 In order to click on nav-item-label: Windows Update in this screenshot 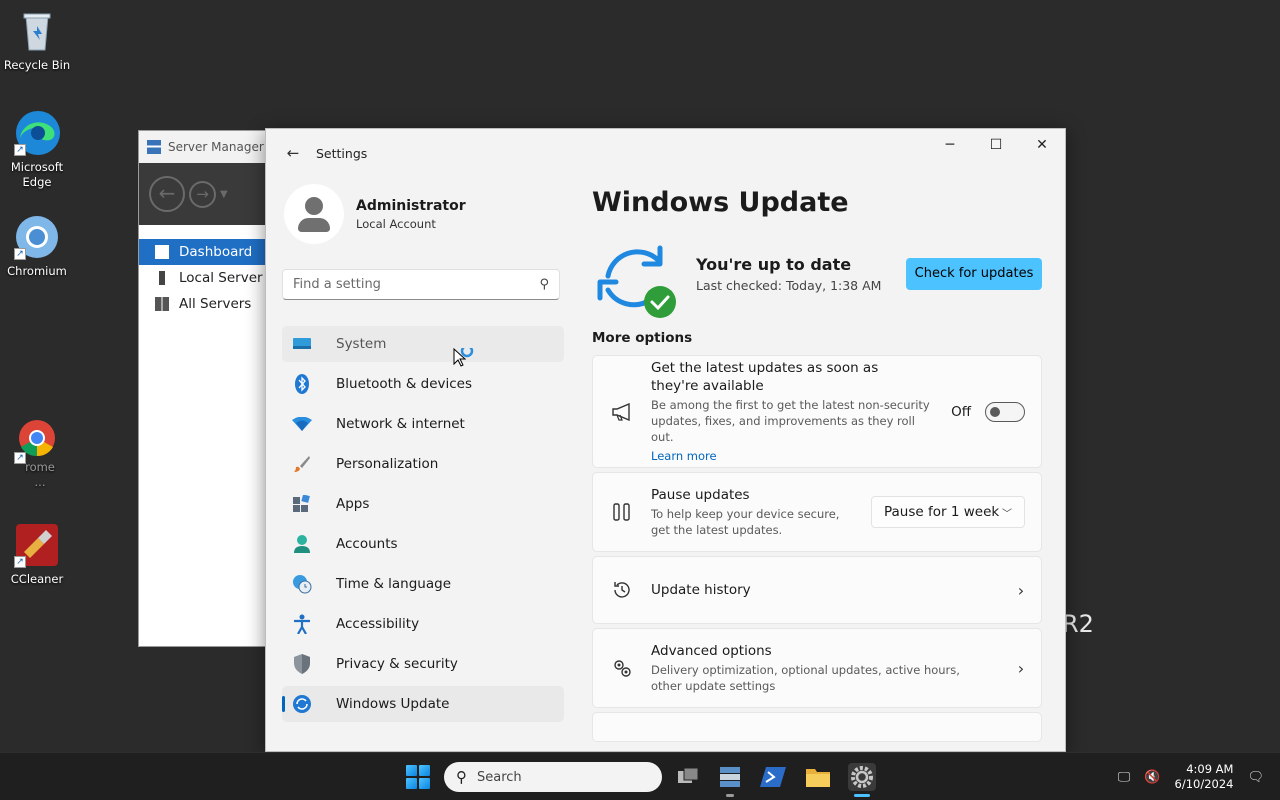, I will do `click(393, 704)`.